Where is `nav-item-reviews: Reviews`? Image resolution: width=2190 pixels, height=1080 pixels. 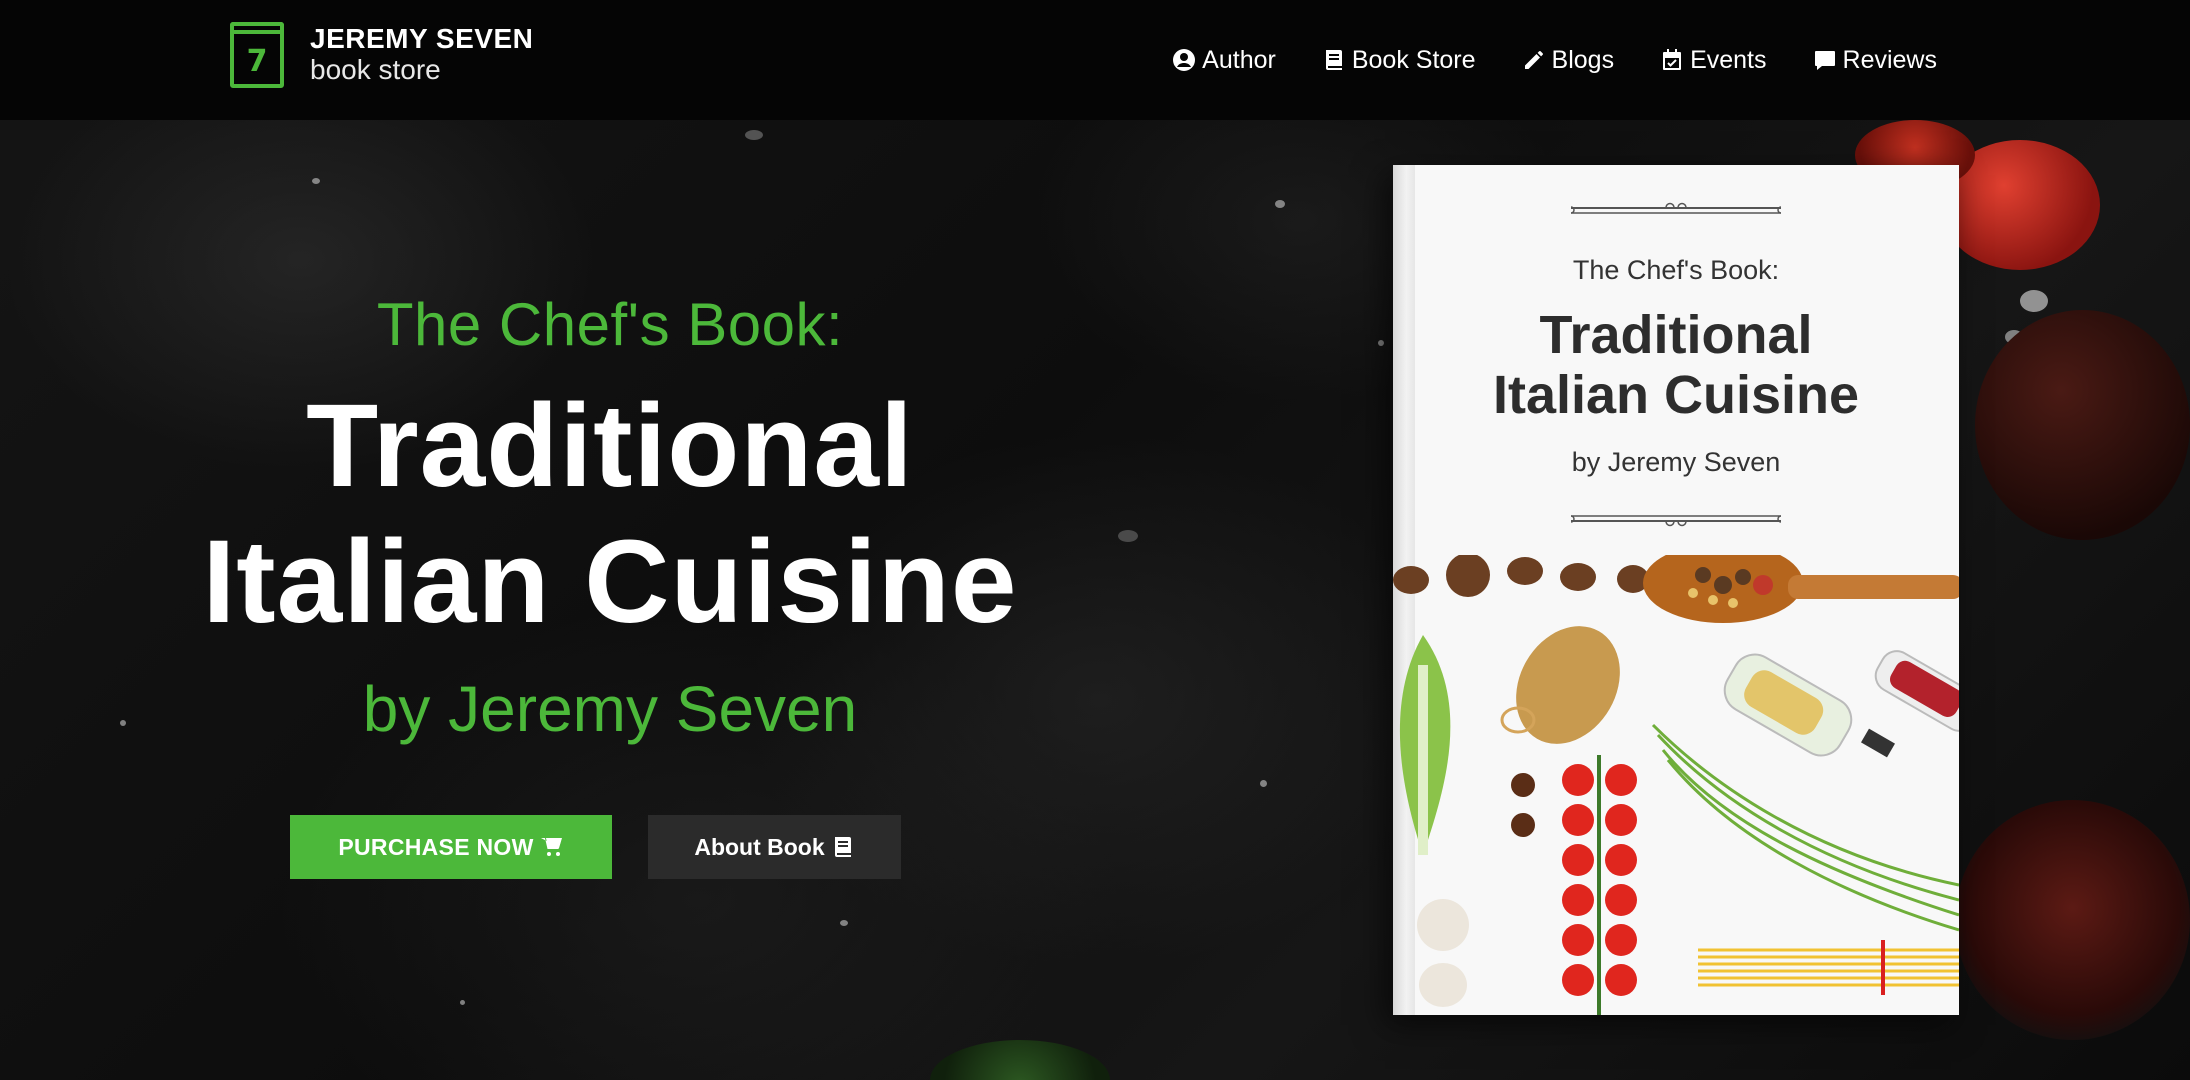 nav-item-reviews: Reviews is located at coordinates (1875, 60).